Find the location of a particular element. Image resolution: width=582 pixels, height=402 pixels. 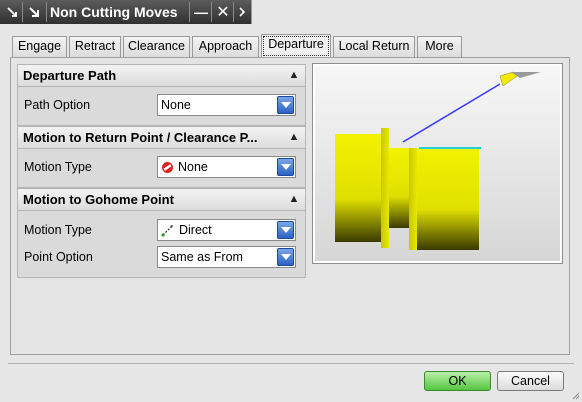

reset-arrow-icon is located at coordinates (34, 12).